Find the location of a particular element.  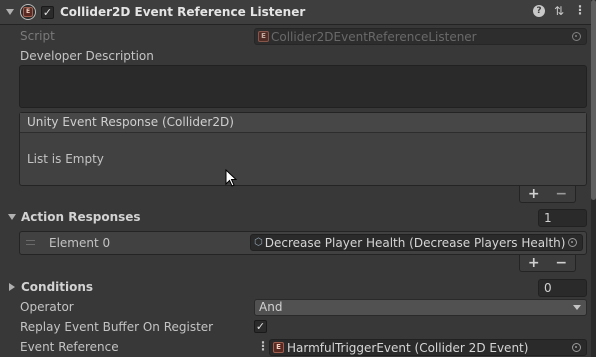

action-responses-foldout-icon is located at coordinates (12, 217).